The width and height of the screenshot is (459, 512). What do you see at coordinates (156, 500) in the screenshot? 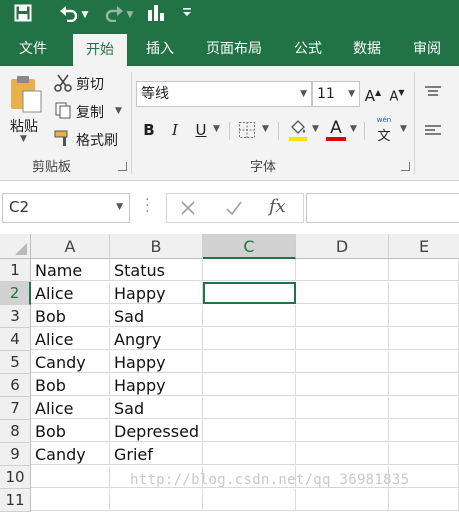
I see `cell-b` at bounding box center [156, 500].